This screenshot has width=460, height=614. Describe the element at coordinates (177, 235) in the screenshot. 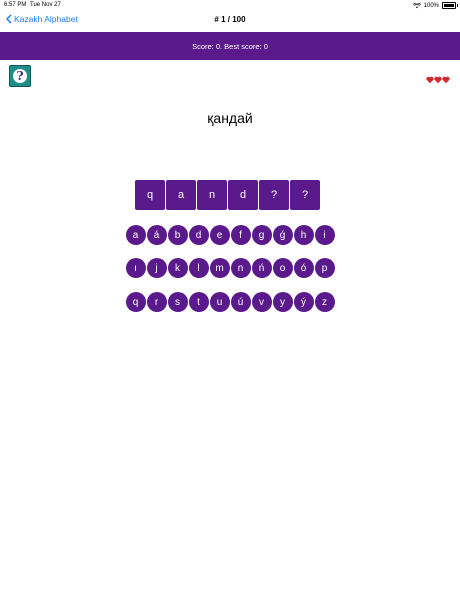

I see `letter-key: b` at that location.